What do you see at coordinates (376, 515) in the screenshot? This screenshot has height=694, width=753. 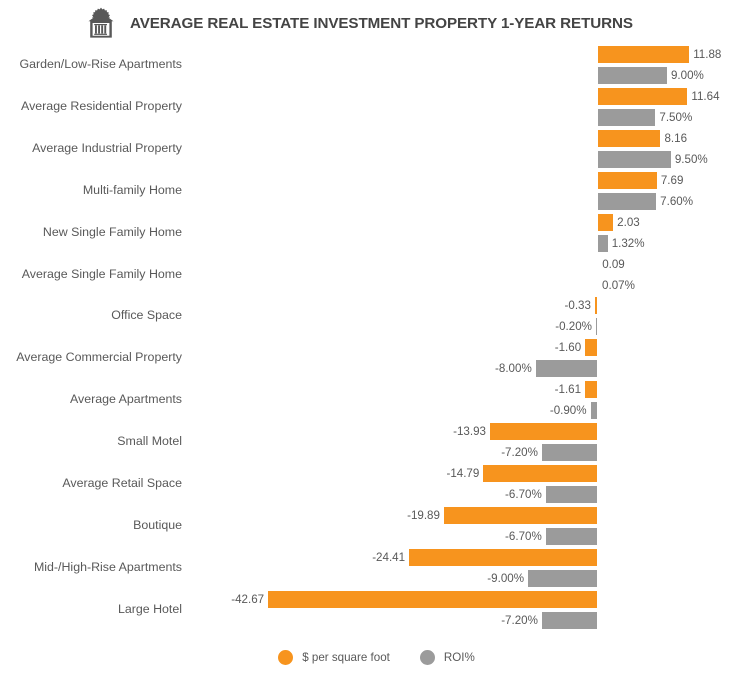 I see `bar-row: -19.89` at bounding box center [376, 515].